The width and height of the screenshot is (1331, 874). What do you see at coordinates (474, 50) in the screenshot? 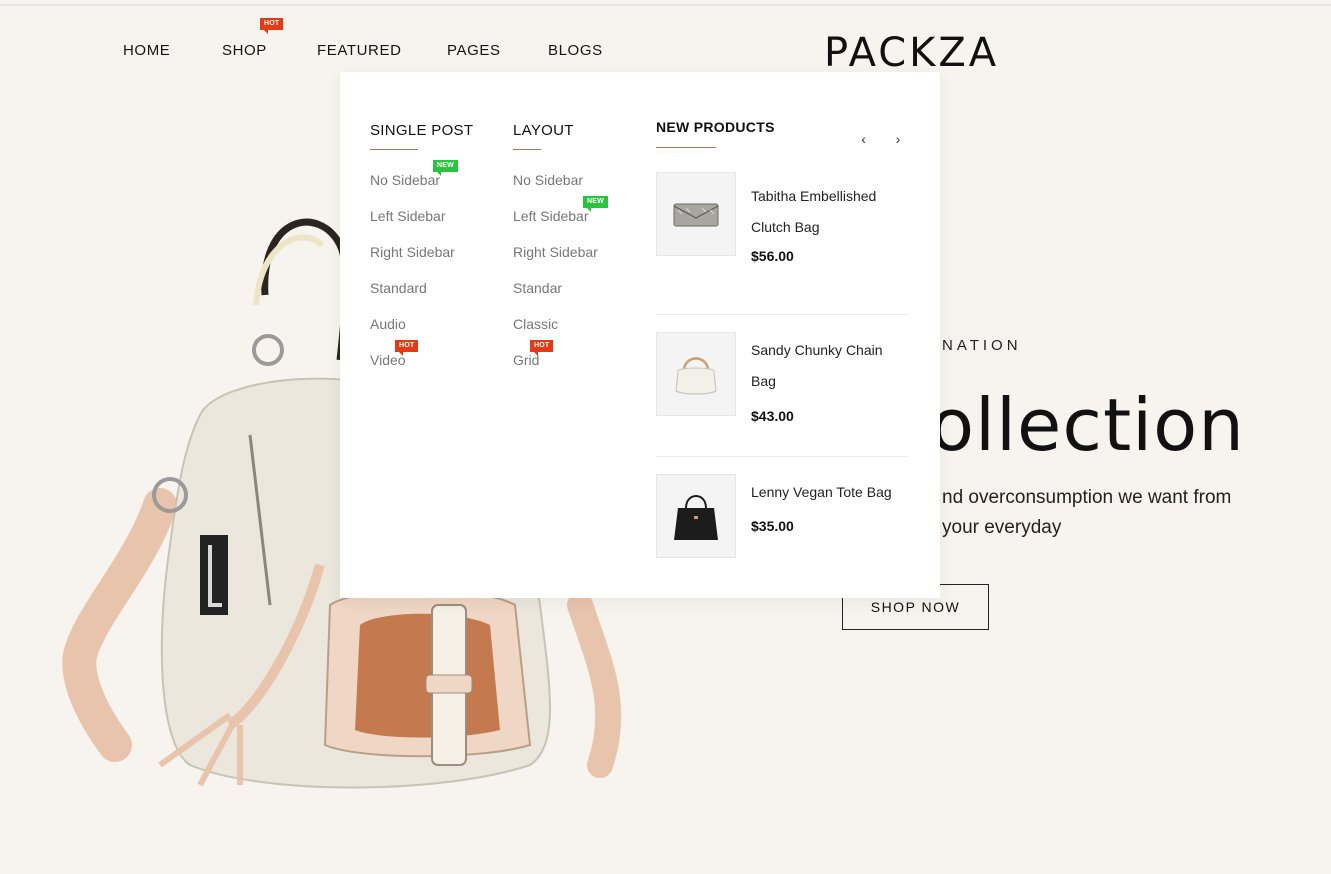
I see `nav-pages: PAGES` at bounding box center [474, 50].